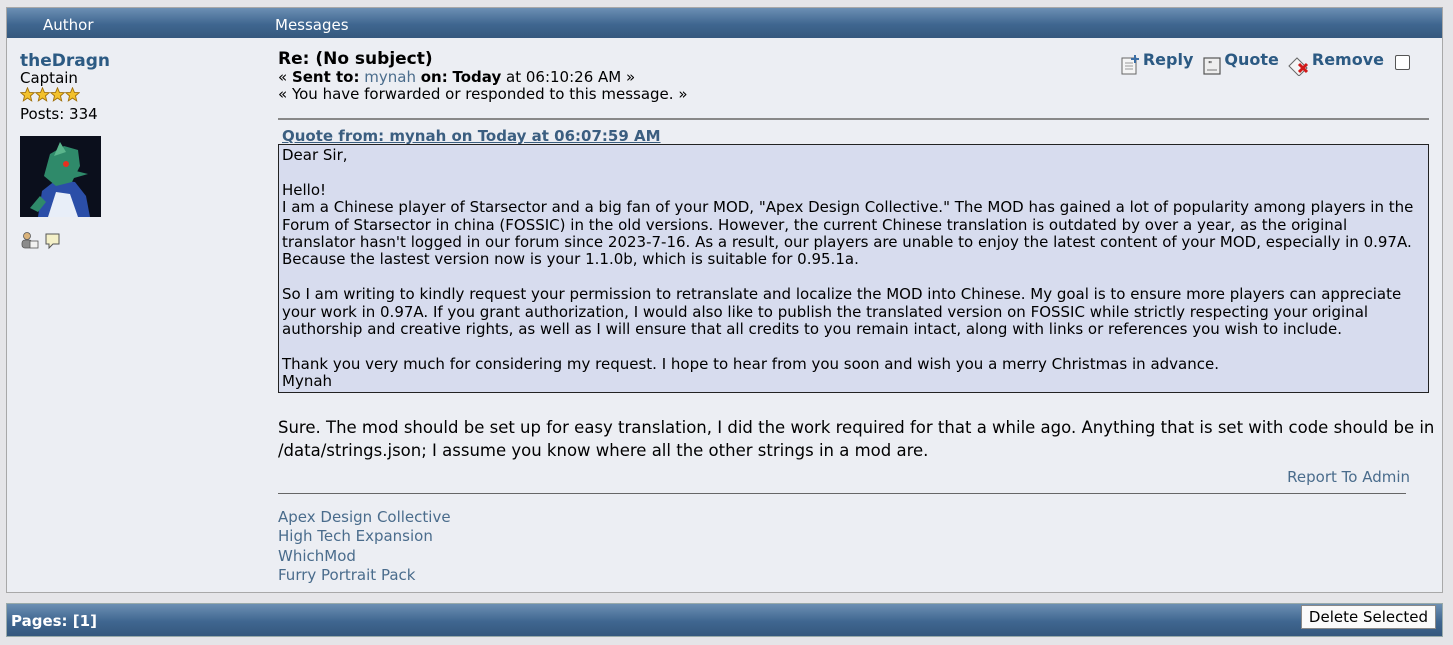  Describe the element at coordinates (724, 620) in the screenshot. I see `pagination-bar: Pages: [1] Delete Selected` at that location.